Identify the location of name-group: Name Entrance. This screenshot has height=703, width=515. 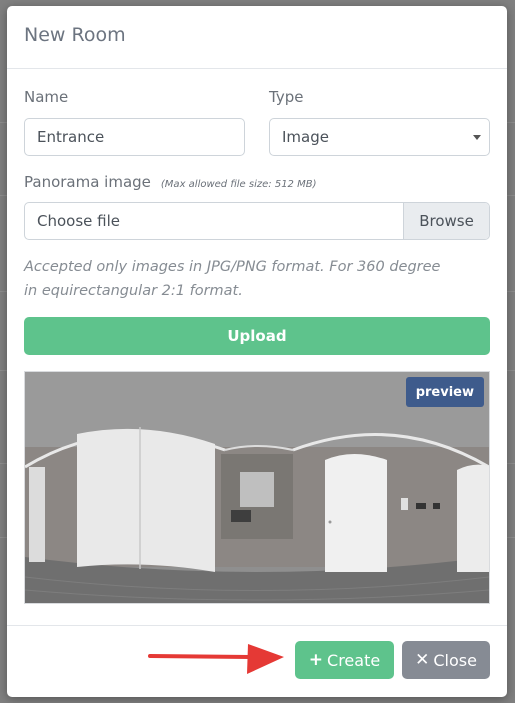
(134, 122).